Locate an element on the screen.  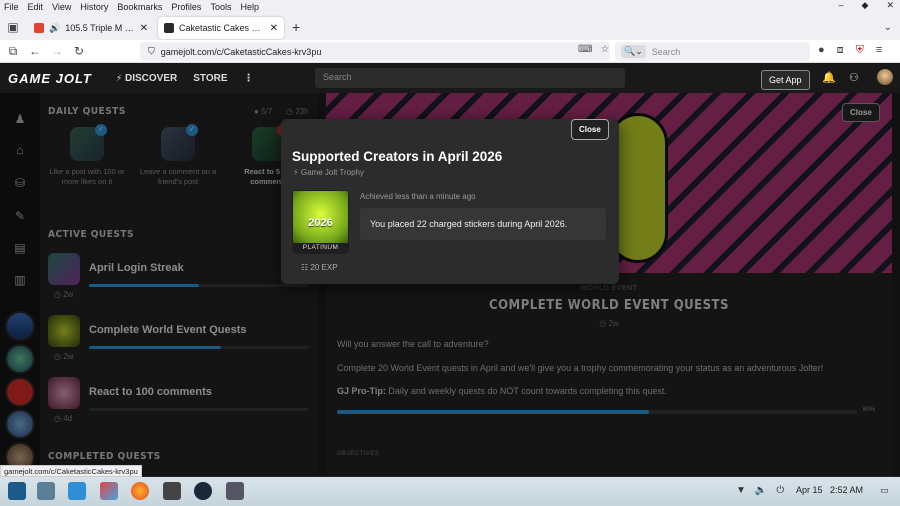
audio-playing-icon: 🔊 is located at coordinates (54, 28).